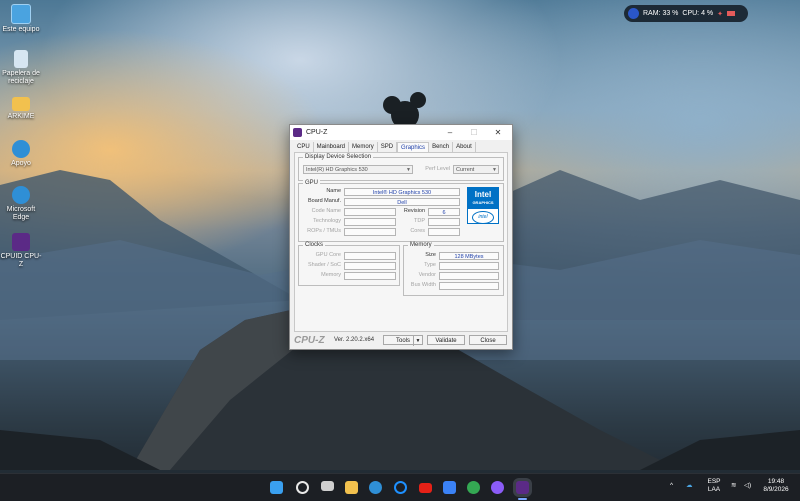 This screenshot has height=501, width=800. I want to click on desktop-icon-label: Papelera de reciclaje, so click(21, 77).